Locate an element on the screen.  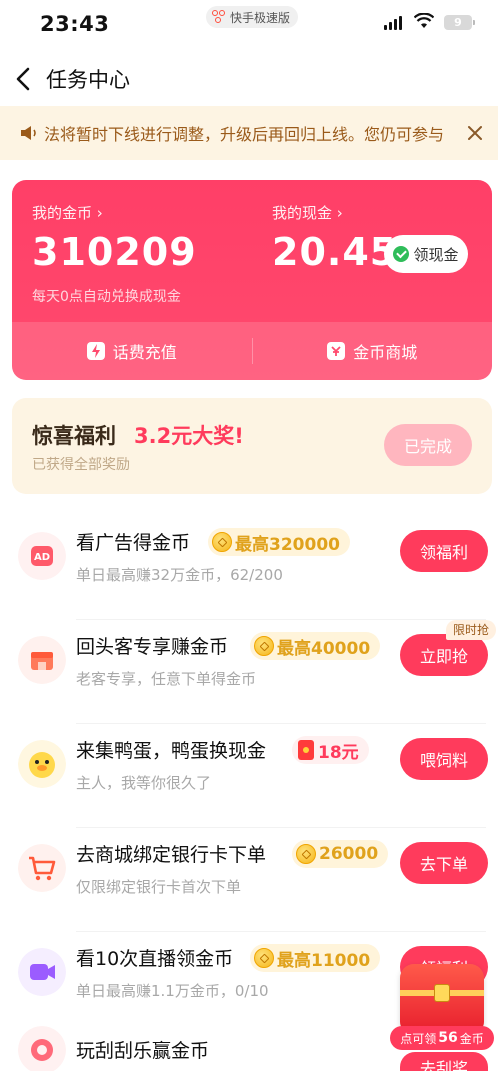
reward-badge: 18元 is located at coordinates (330, 750).